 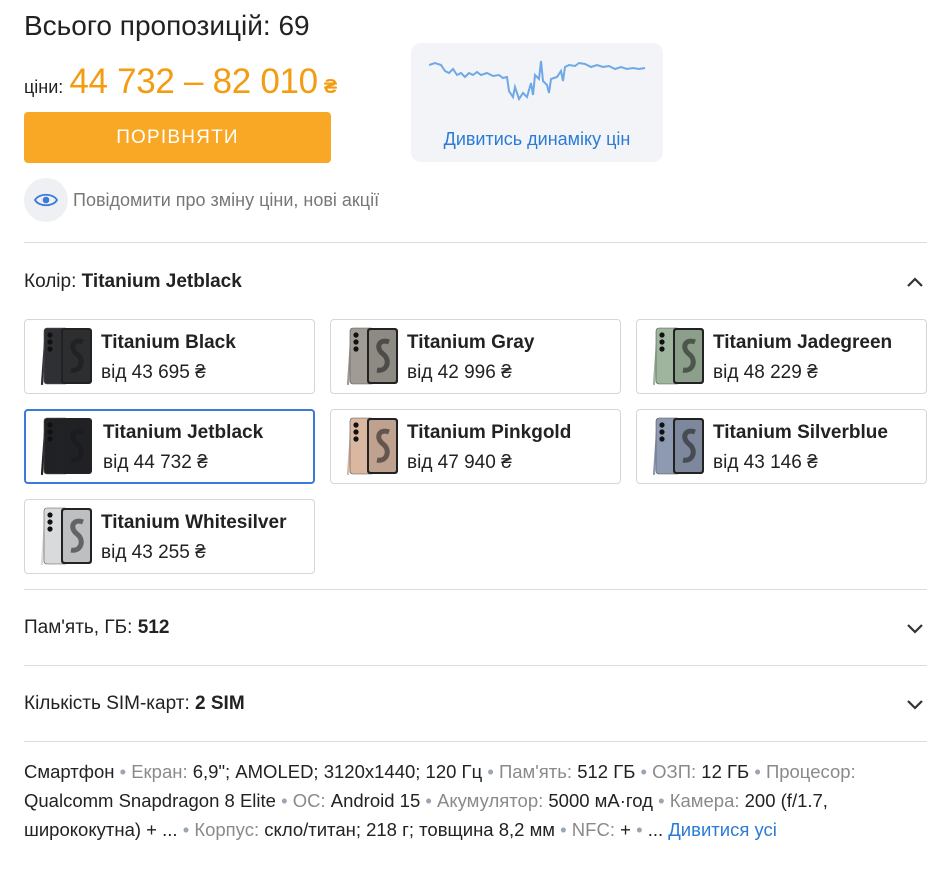 What do you see at coordinates (489, 432) in the screenshot?
I see `color-option-name: Titanium Pinkgold` at bounding box center [489, 432].